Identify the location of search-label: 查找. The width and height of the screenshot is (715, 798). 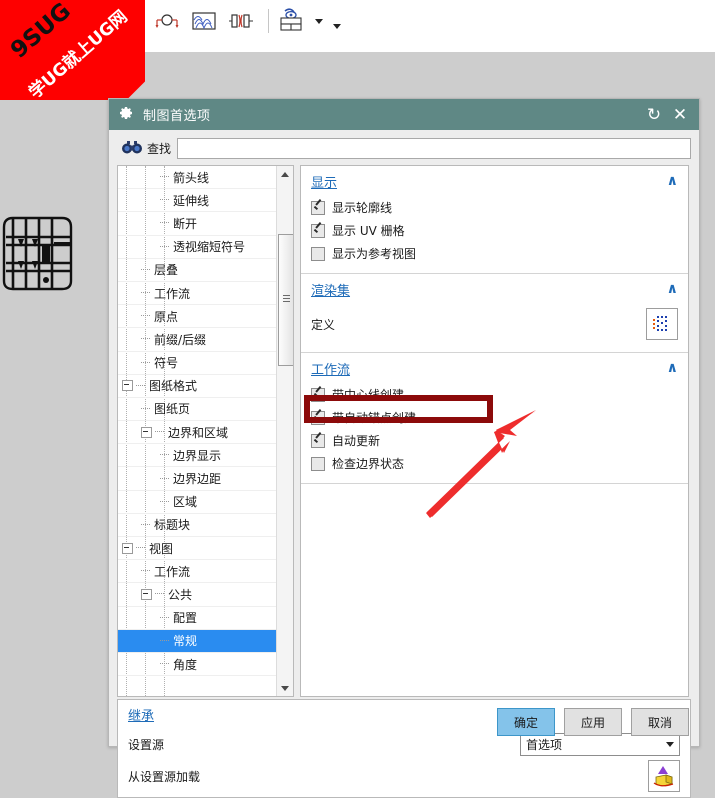
(159, 149).